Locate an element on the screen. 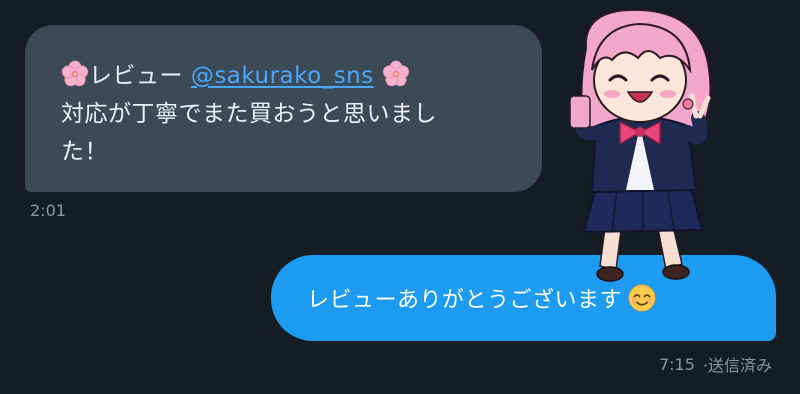  incoming-line-3: た！ is located at coordinates (84, 152).